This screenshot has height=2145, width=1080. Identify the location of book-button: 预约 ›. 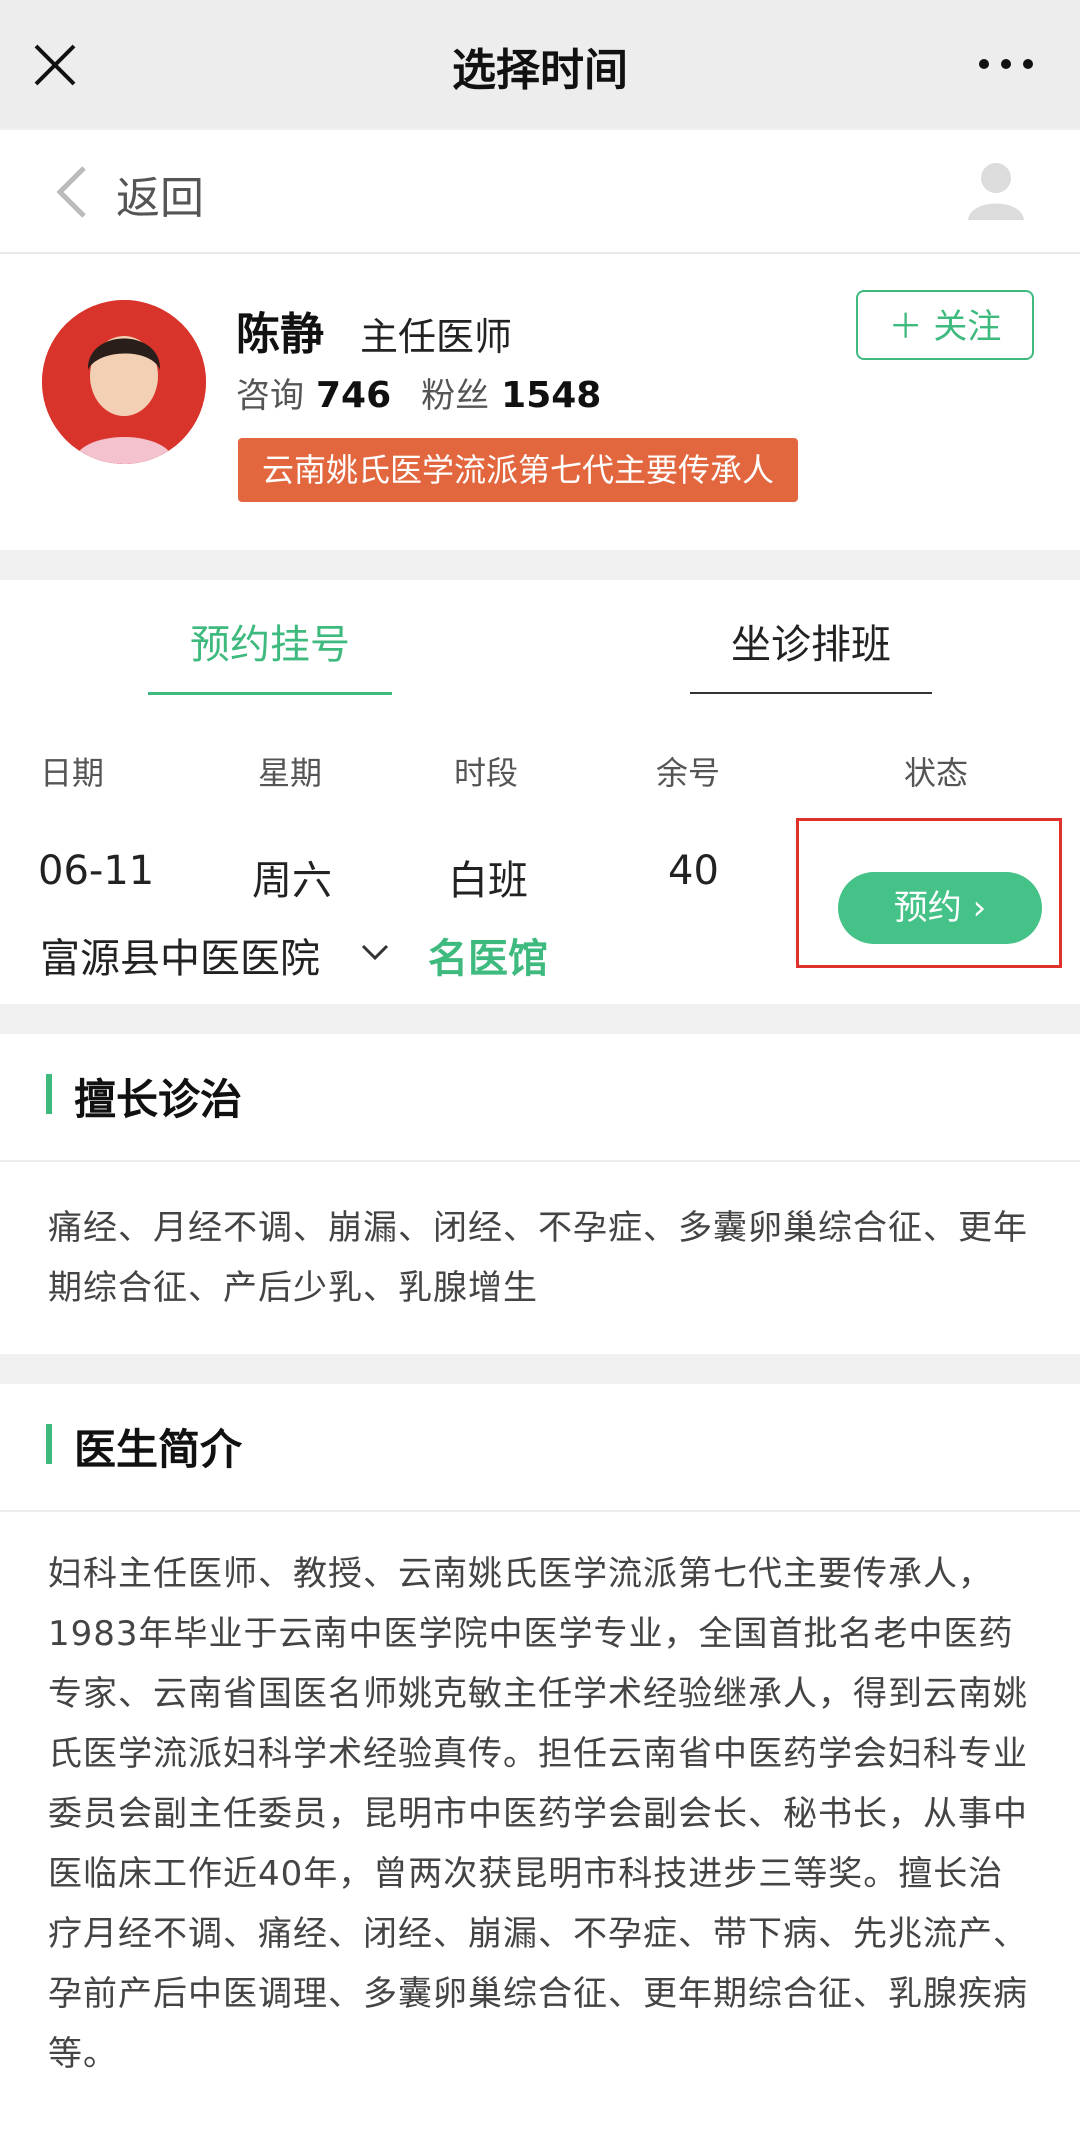
(940, 908).